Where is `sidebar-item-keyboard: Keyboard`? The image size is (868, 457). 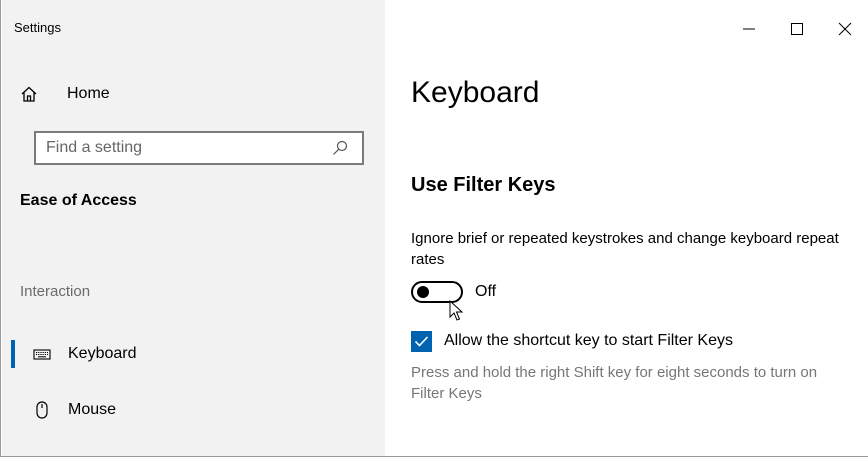 sidebar-item-keyboard: Keyboard is located at coordinates (192, 354).